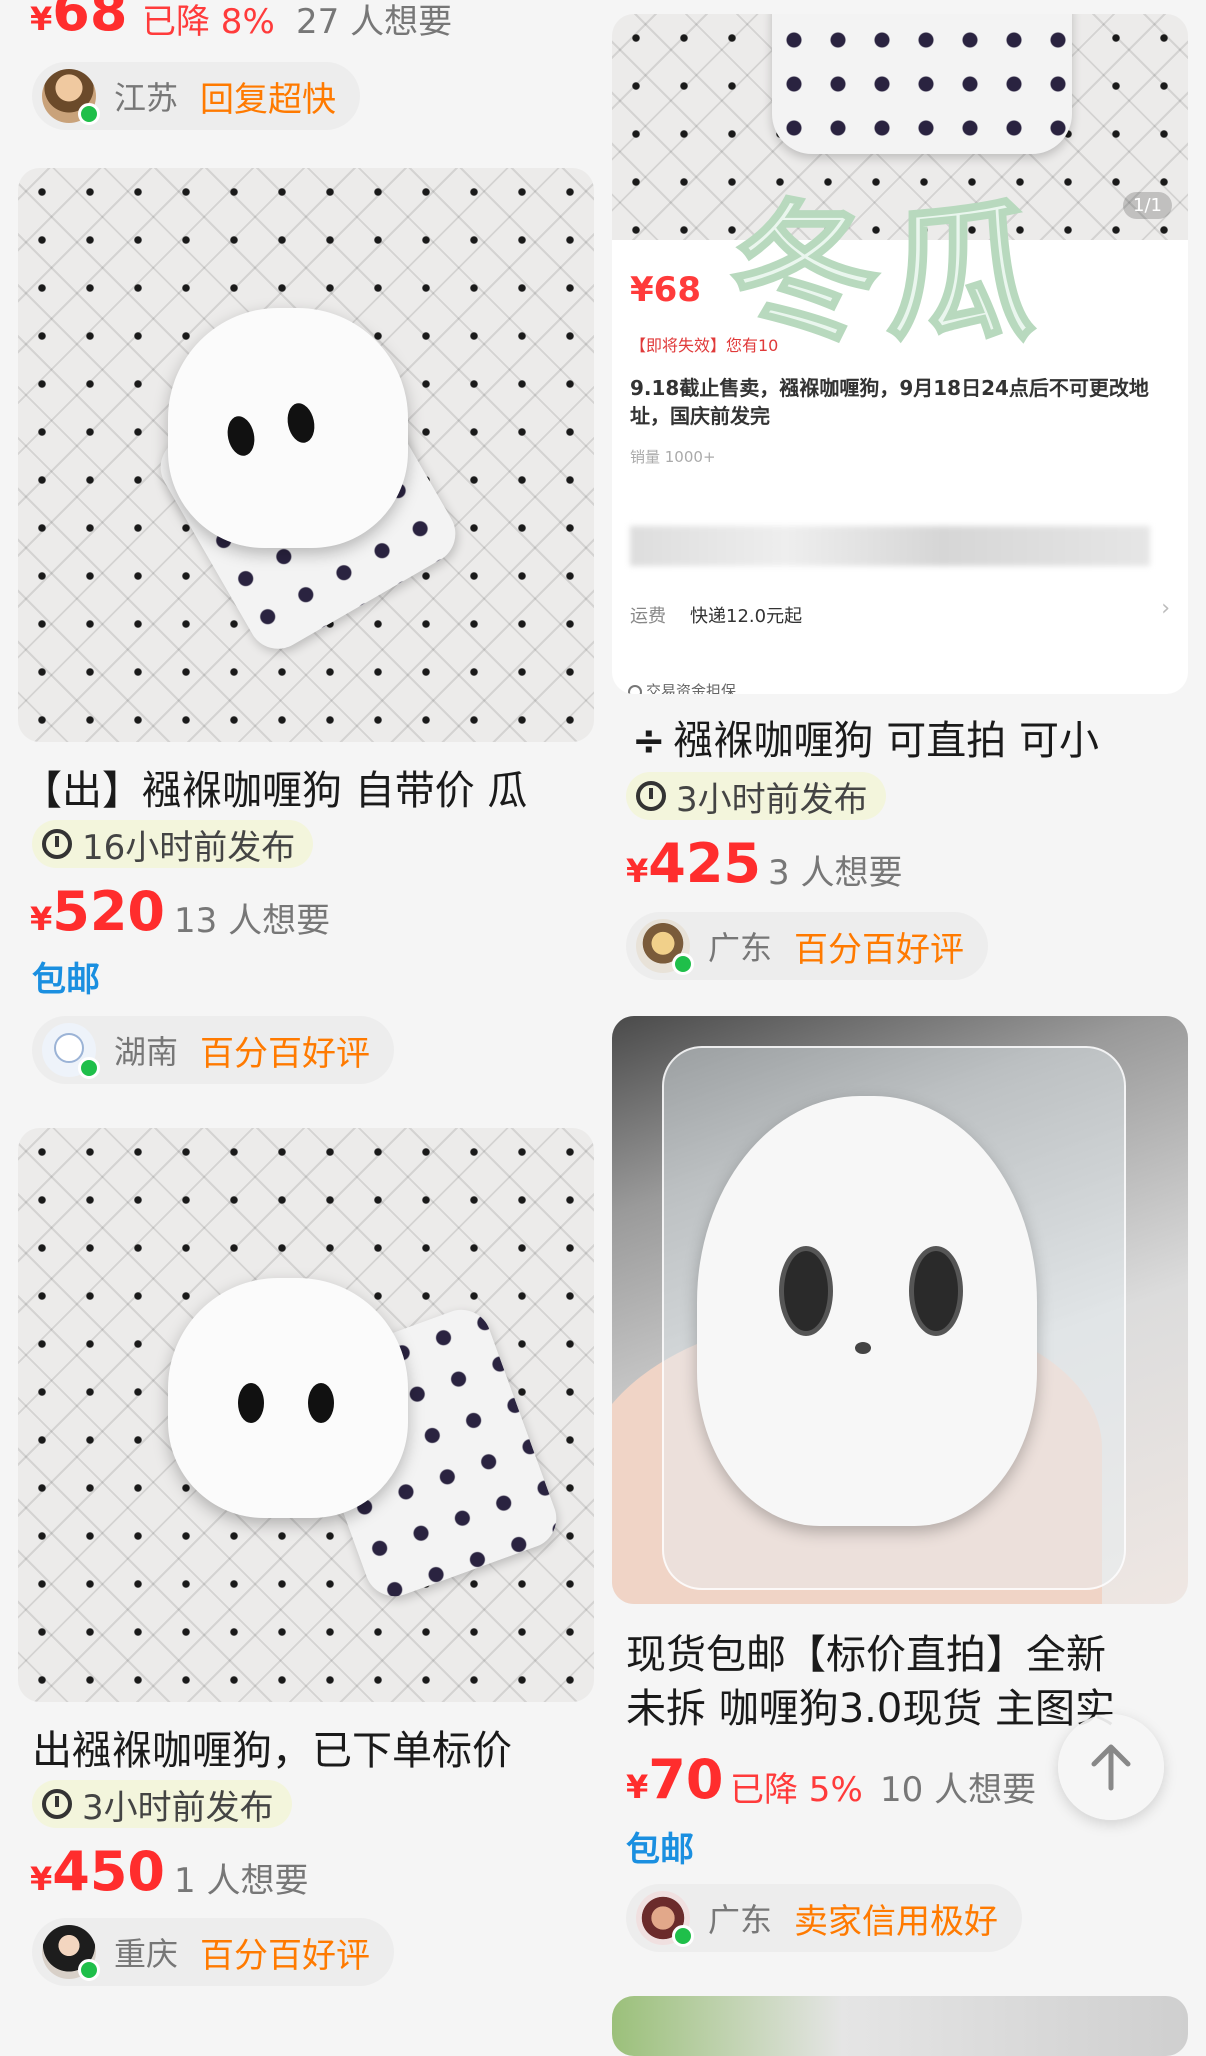 Image resolution: width=1206 pixels, height=2056 pixels. Describe the element at coordinates (146, 1954) in the screenshot. I see `seller-region: 重庆` at that location.